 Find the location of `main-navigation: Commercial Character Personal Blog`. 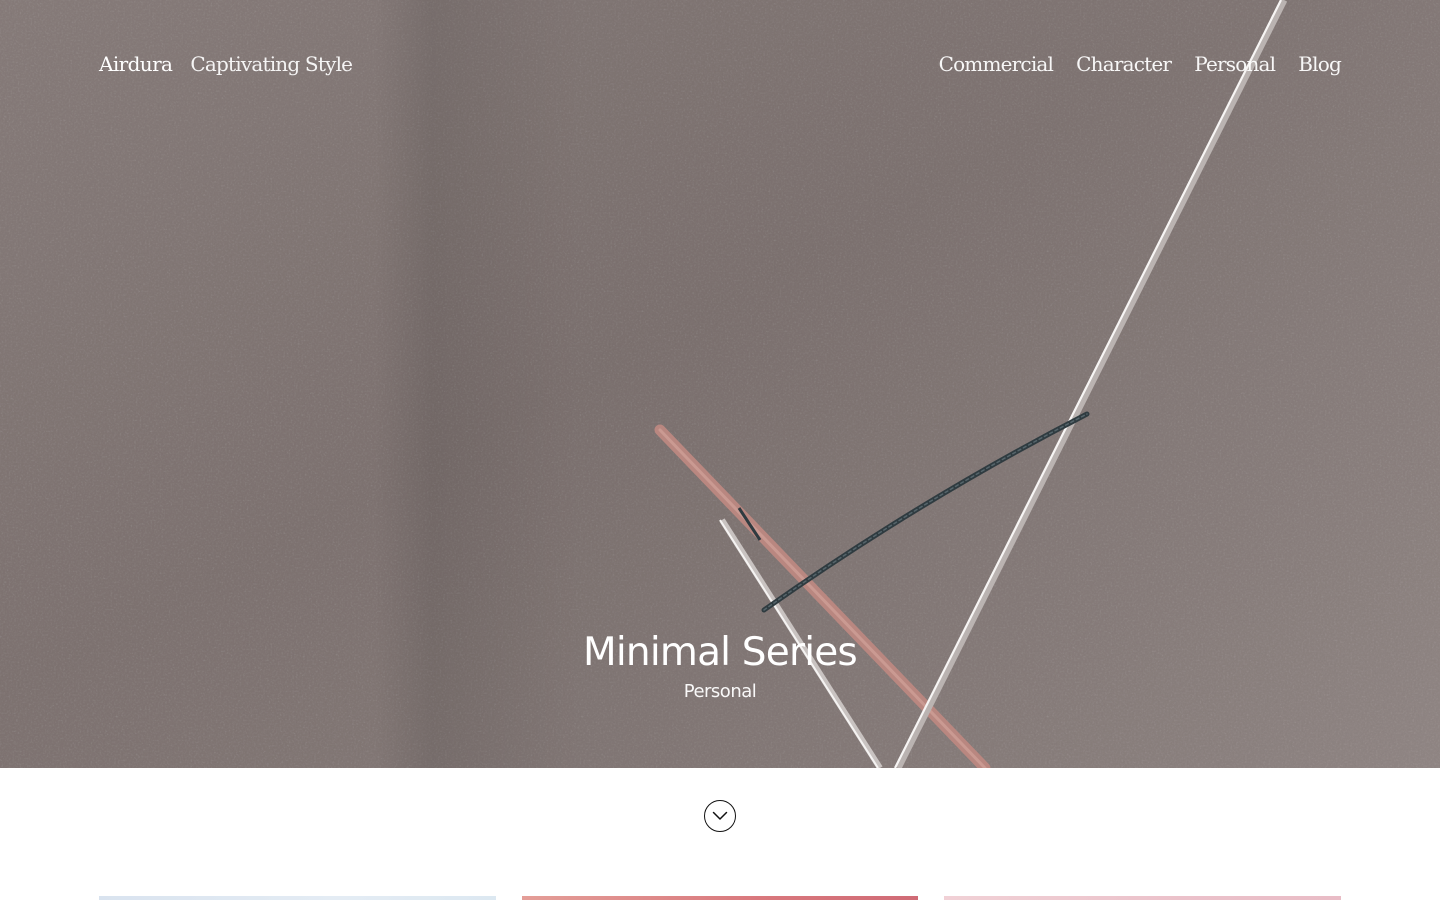

main-navigation: Commercial Character Personal Blog is located at coordinates (1140, 64).